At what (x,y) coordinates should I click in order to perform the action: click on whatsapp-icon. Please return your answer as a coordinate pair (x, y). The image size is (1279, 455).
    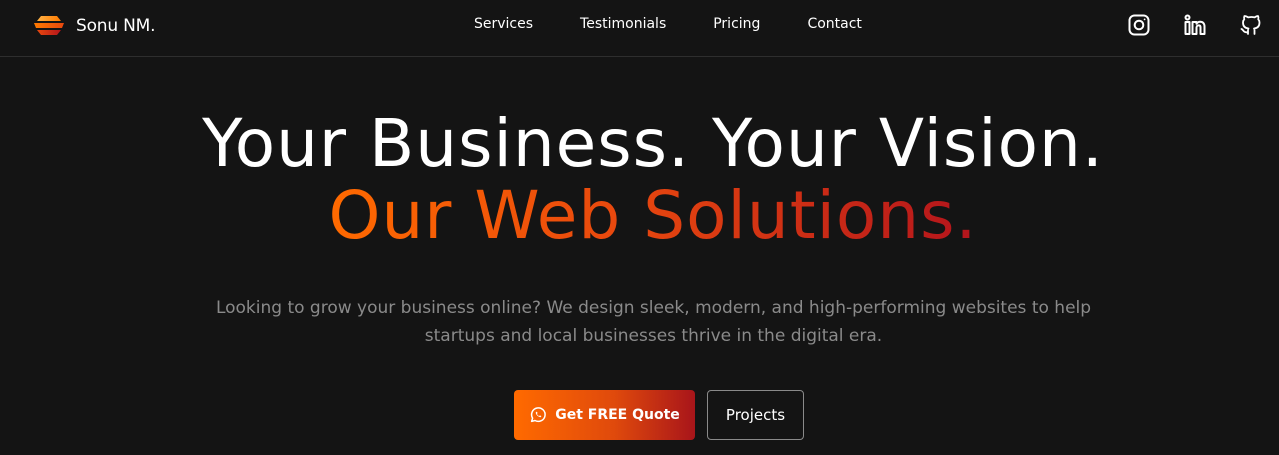
    Looking at the image, I should click on (539, 415).